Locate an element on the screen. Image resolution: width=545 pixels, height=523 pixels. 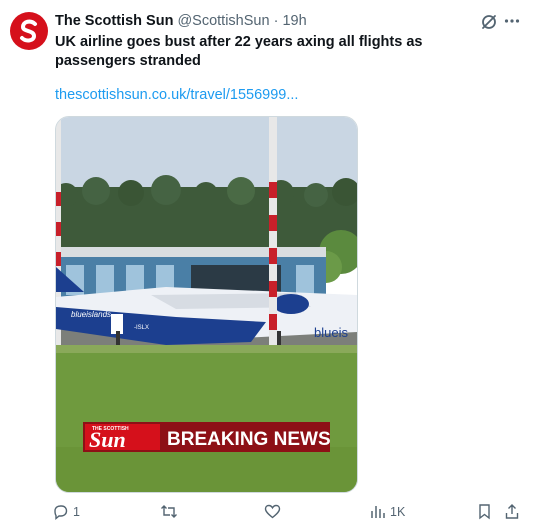
reply-count: 1 is located at coordinates (76, 511).